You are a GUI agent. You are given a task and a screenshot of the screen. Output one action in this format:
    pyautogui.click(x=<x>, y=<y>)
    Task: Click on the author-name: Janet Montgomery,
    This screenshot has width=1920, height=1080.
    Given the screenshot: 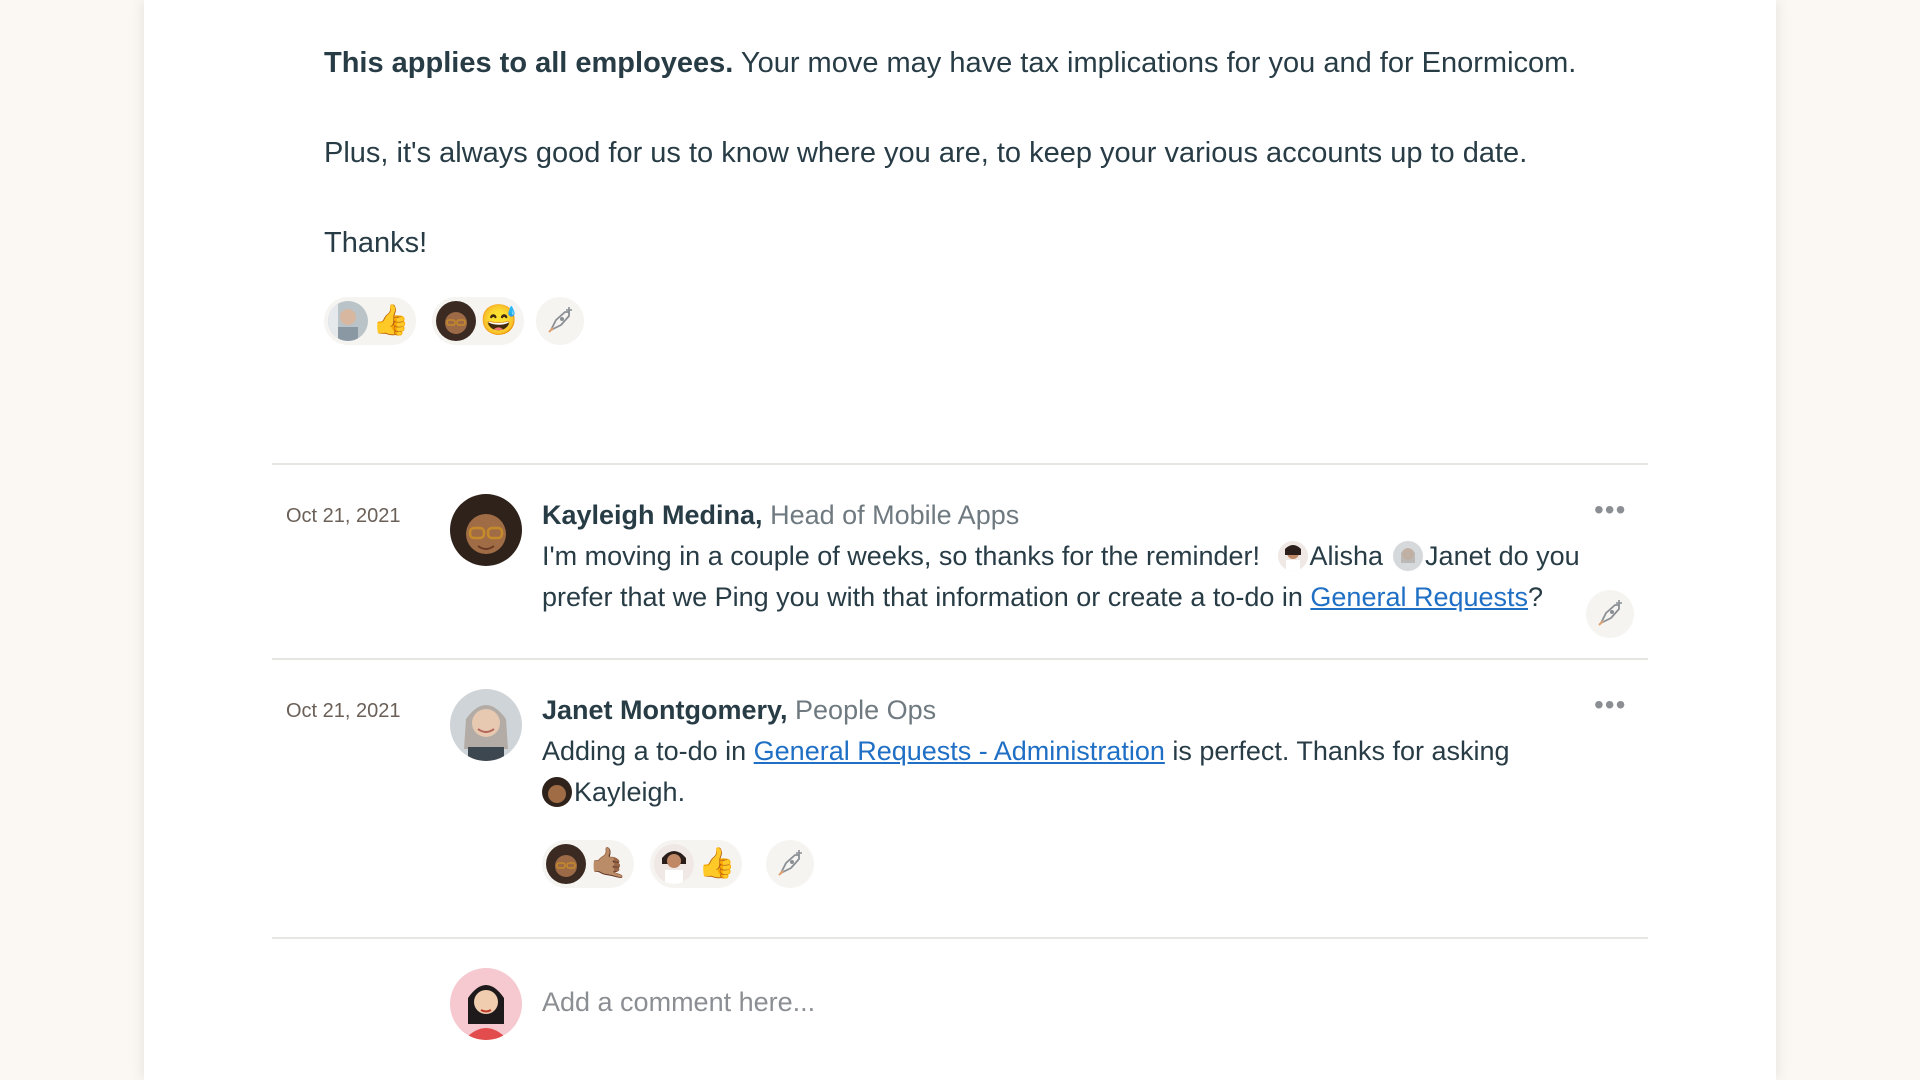 What is the action you would take?
    pyautogui.click(x=665, y=710)
    